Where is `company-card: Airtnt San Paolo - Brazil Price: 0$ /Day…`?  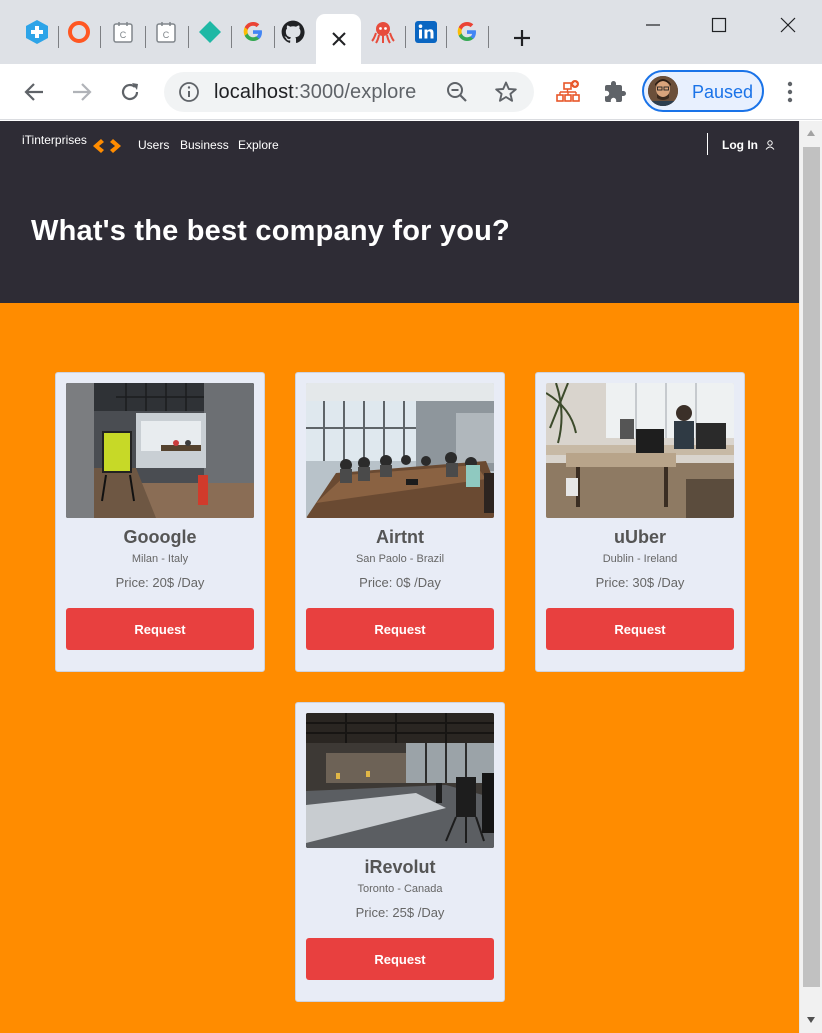
company-card: Airtnt San Paolo - Brazil Price: 0$ /Day… is located at coordinates (400, 522).